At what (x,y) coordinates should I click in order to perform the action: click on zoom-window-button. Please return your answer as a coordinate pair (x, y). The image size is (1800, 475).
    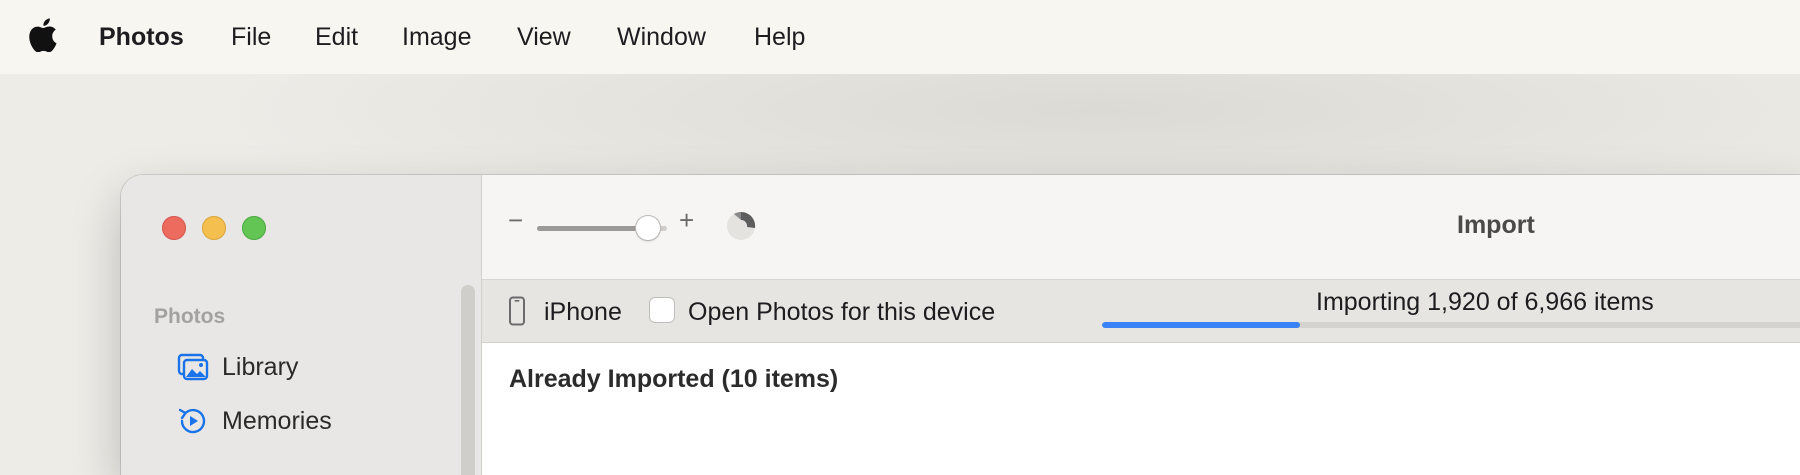
    Looking at the image, I should click on (254, 228).